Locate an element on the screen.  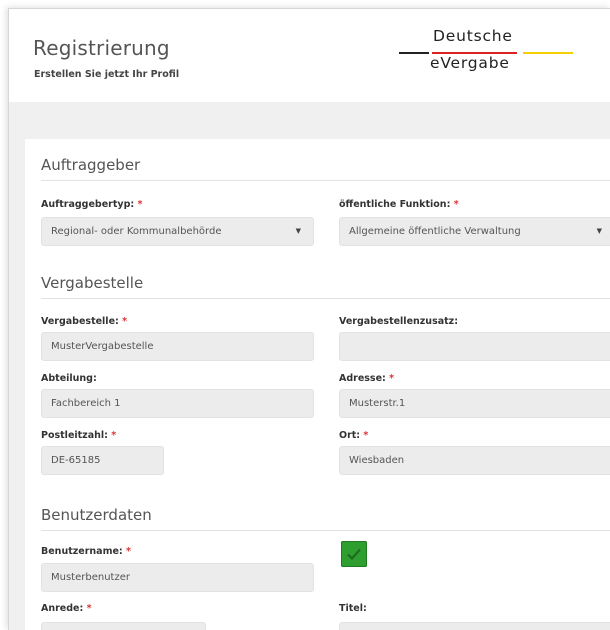
label-postleitzahl: Postleitzahl: * is located at coordinates (79, 435).